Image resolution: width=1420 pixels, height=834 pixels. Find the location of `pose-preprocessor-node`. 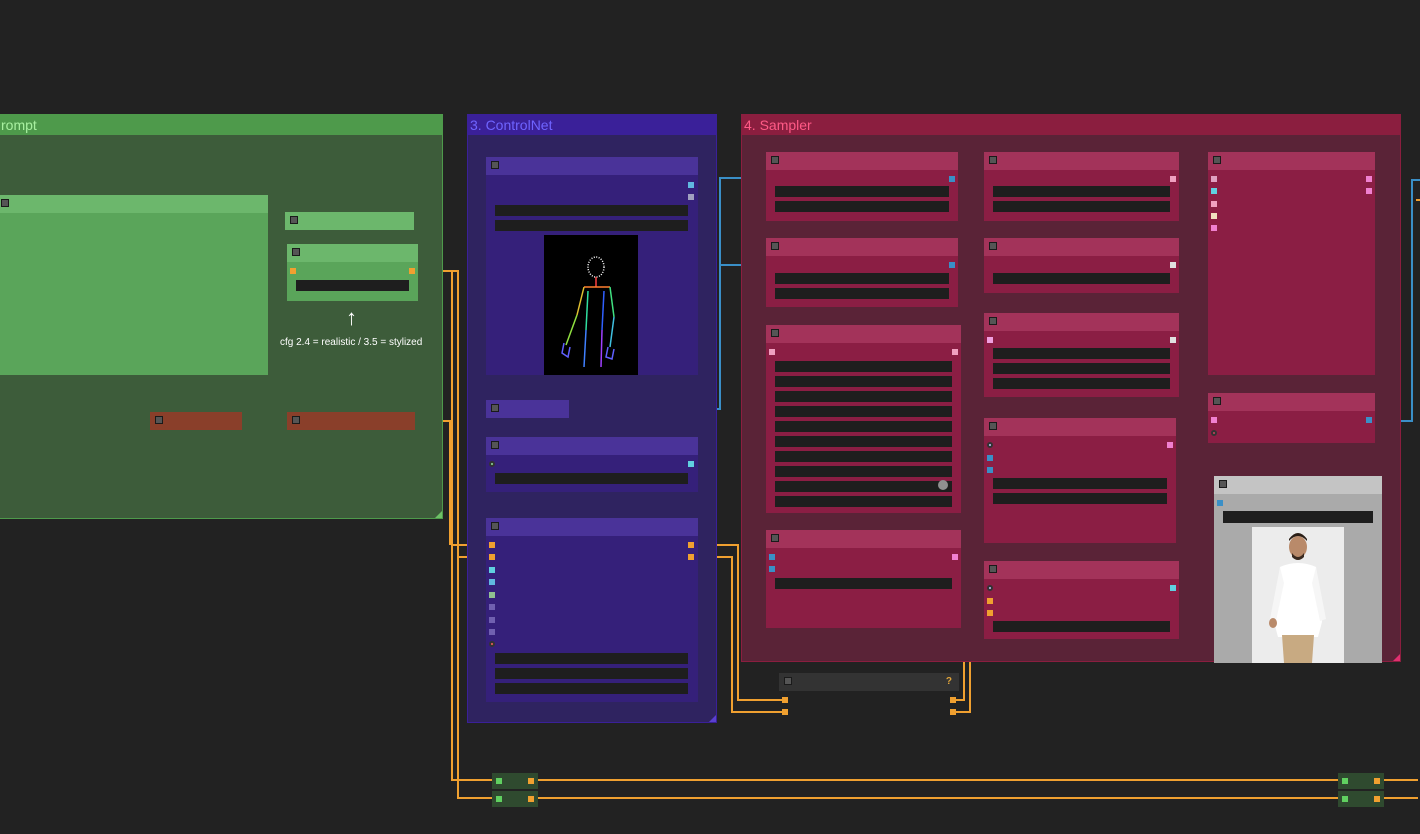

pose-preprocessor-node is located at coordinates (592, 266).